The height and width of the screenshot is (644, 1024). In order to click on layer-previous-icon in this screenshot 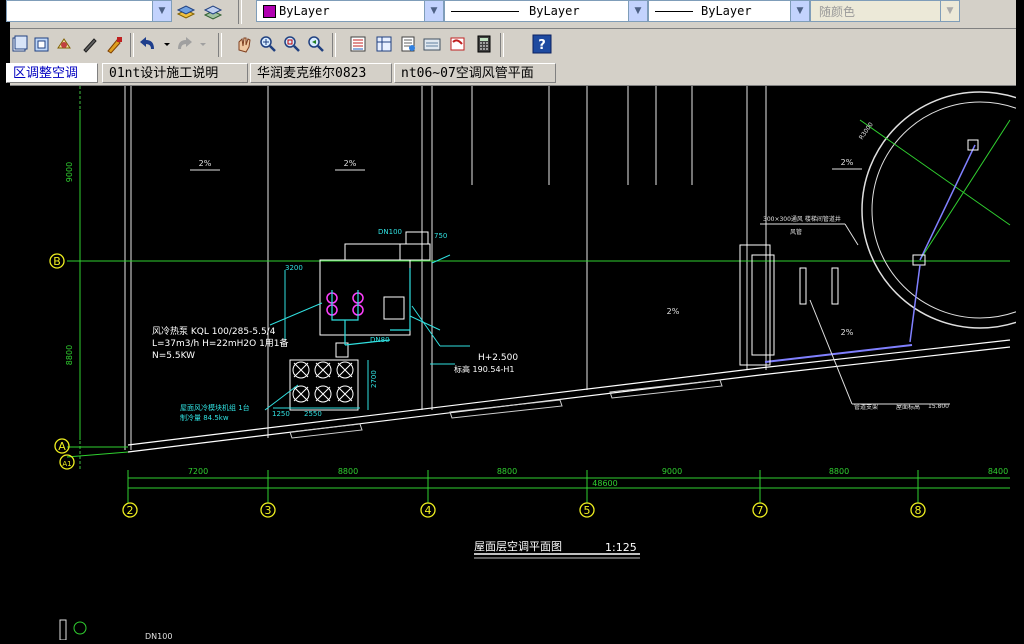, I will do `click(186, 13)`.